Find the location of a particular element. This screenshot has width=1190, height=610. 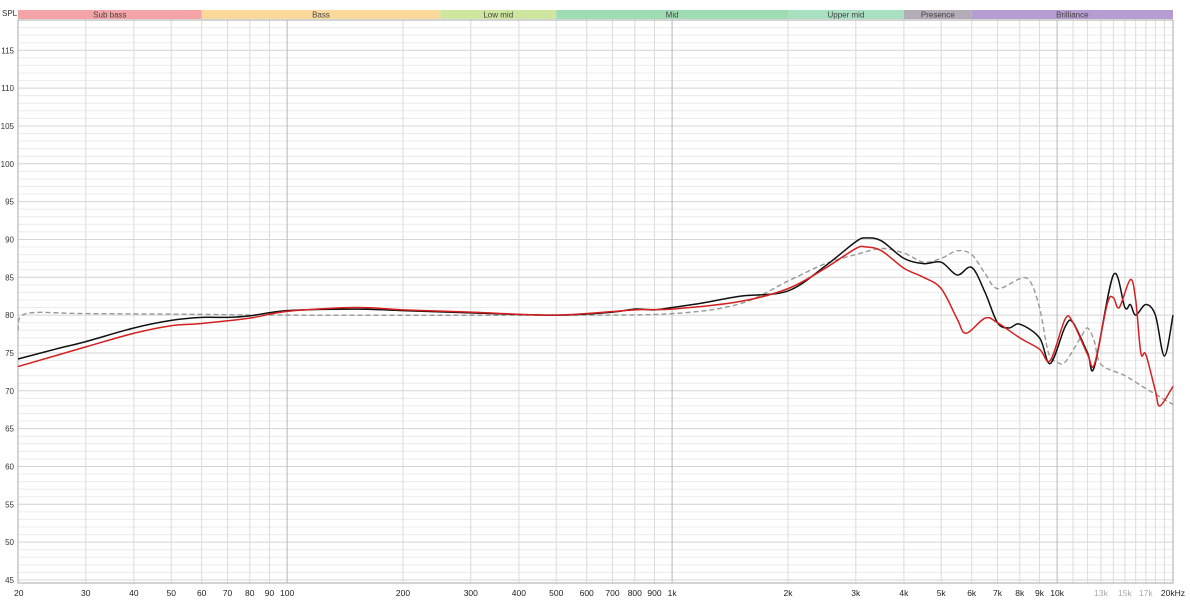

x-tick-label: 20 is located at coordinates (19, 593).